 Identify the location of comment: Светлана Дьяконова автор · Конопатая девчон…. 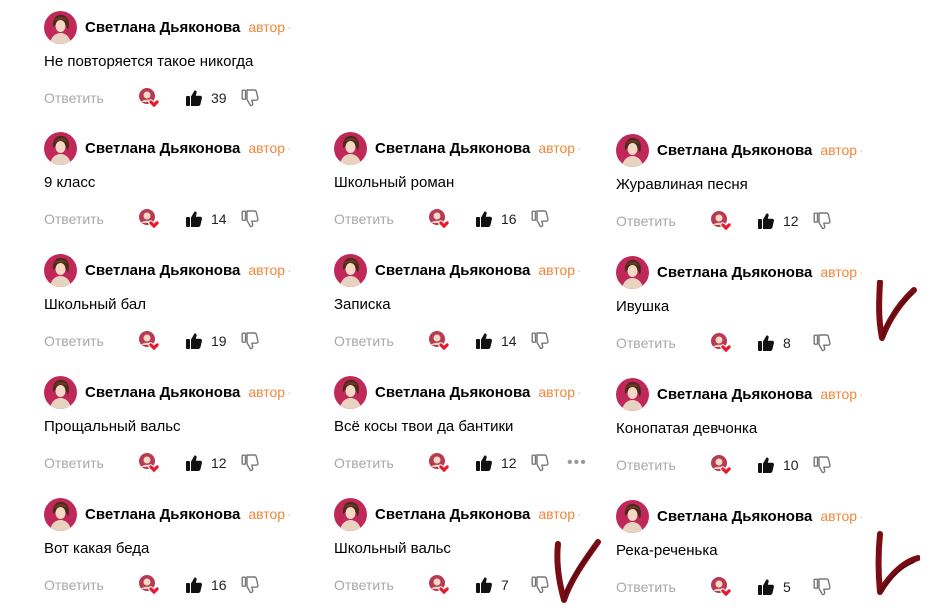
(751, 433).